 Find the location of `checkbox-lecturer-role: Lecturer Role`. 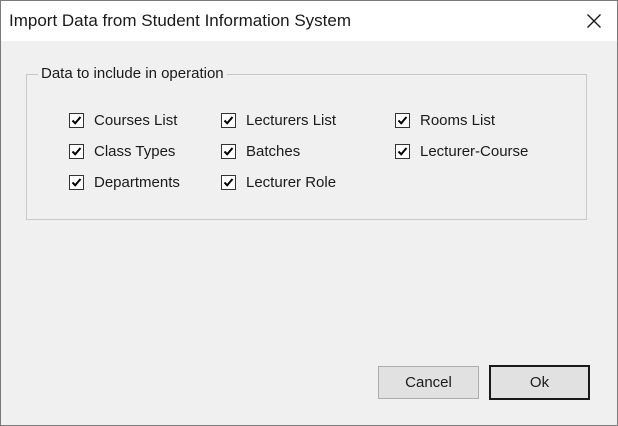

checkbox-lecturer-role: Lecturer Role is located at coordinates (278, 182).